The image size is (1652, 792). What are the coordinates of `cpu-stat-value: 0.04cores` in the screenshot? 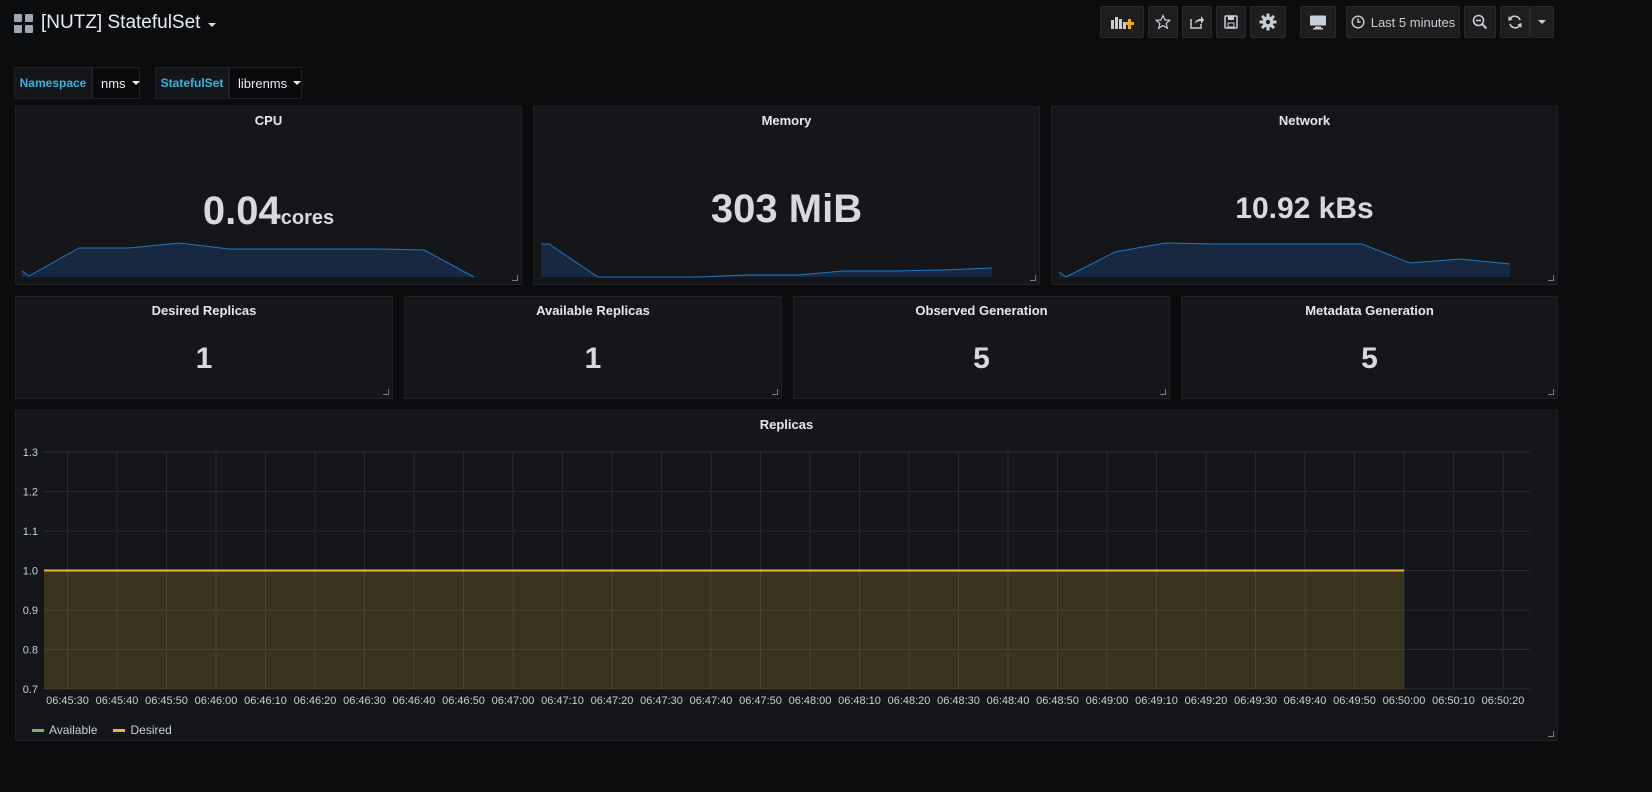 It's located at (268, 211).